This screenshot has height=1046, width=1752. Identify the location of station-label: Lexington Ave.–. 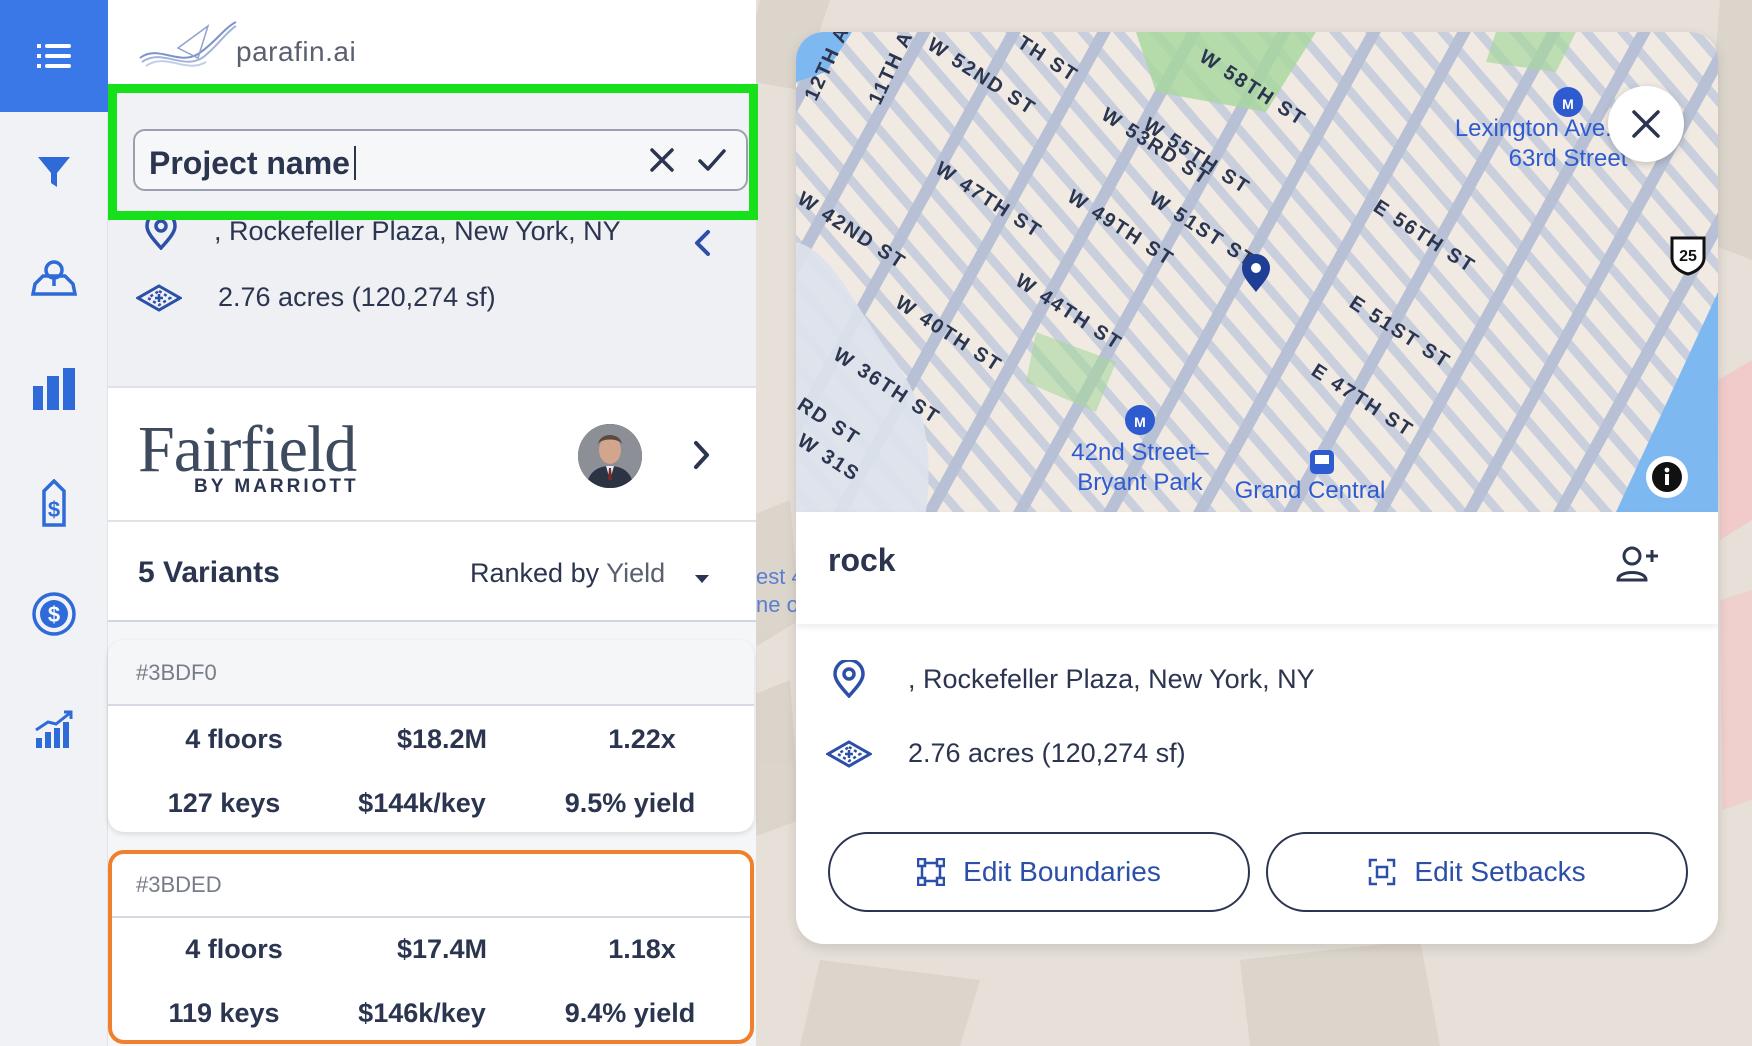
(1540, 128).